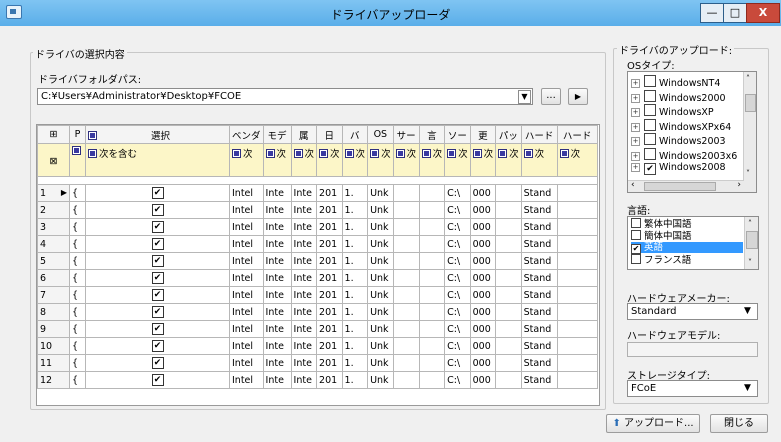  What do you see at coordinates (53, 346) in the screenshot?
I see `row-header: 10` at bounding box center [53, 346].